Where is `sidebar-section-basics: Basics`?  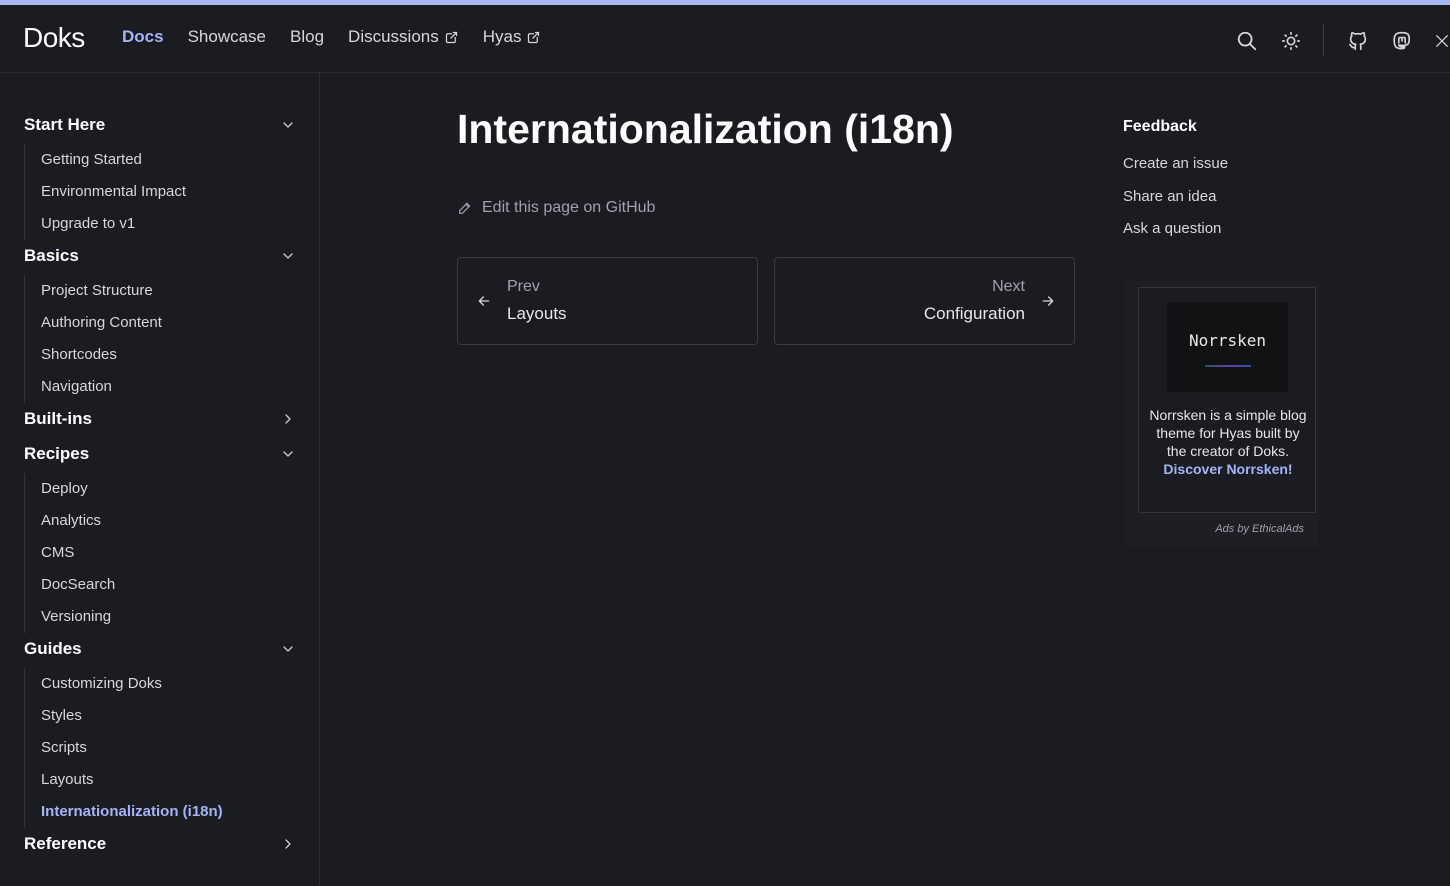 sidebar-section-basics: Basics is located at coordinates (160, 256).